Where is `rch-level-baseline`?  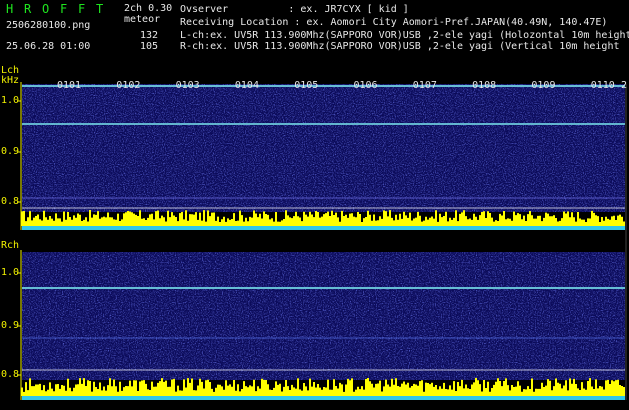
rch-level-baseline is located at coordinates (324, 398).